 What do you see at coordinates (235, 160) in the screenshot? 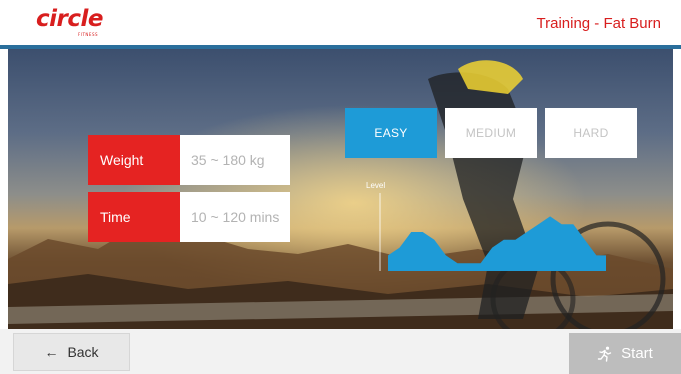
I see `weight-range-value: 35 ~ 180 kg` at bounding box center [235, 160].